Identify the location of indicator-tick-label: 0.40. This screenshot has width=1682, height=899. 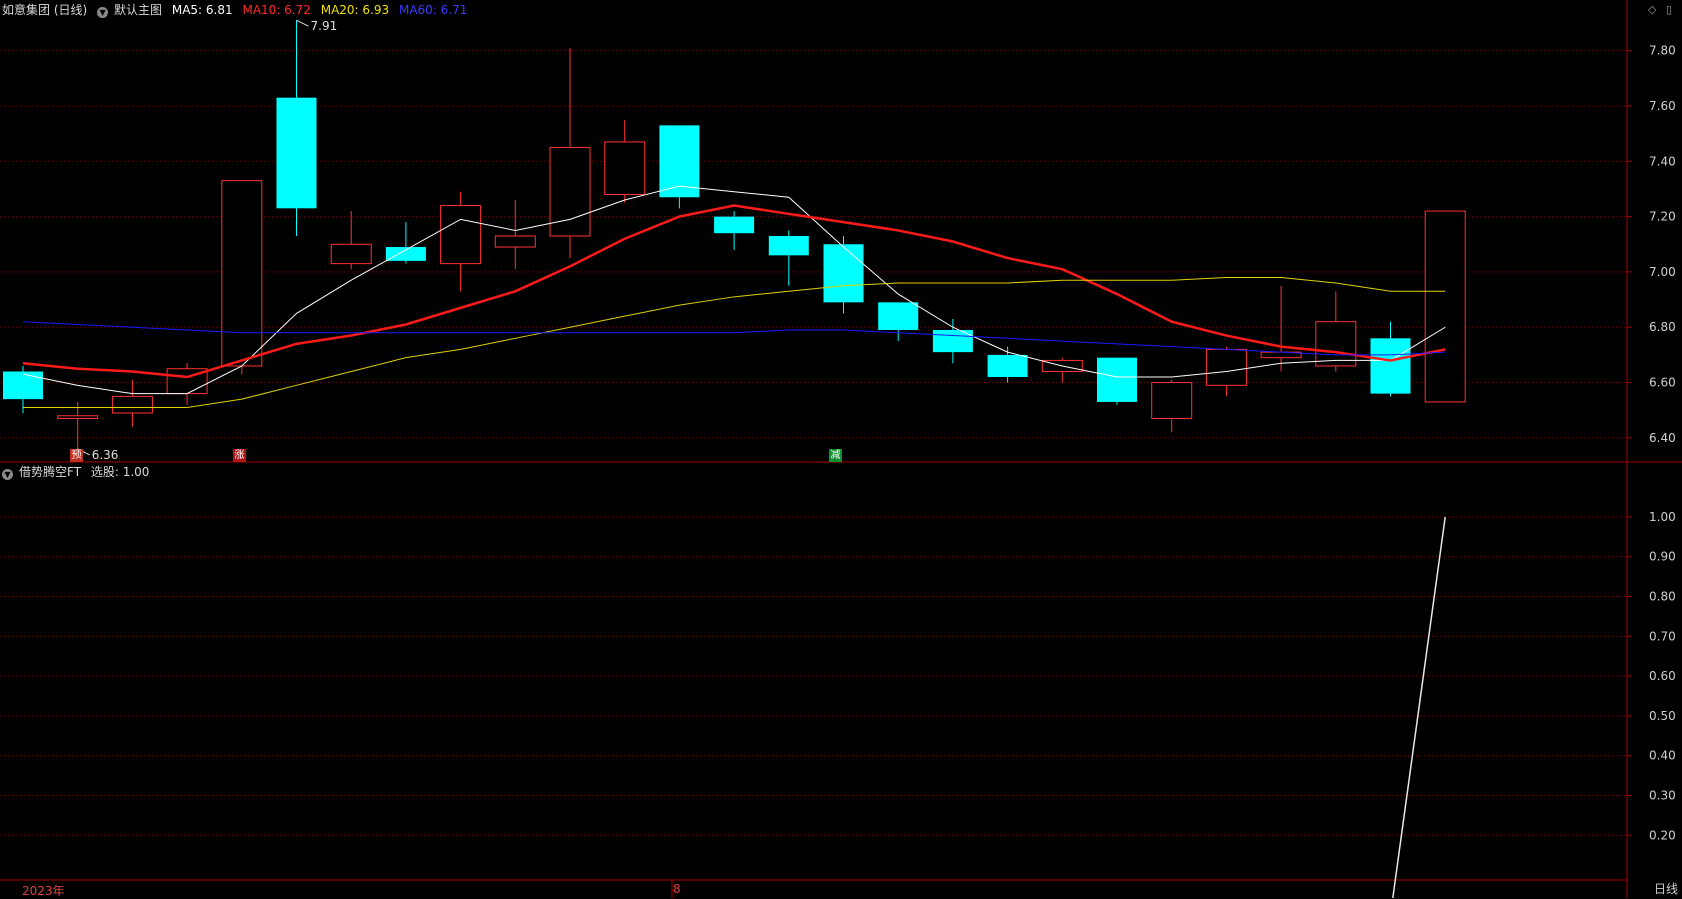
(1662, 756).